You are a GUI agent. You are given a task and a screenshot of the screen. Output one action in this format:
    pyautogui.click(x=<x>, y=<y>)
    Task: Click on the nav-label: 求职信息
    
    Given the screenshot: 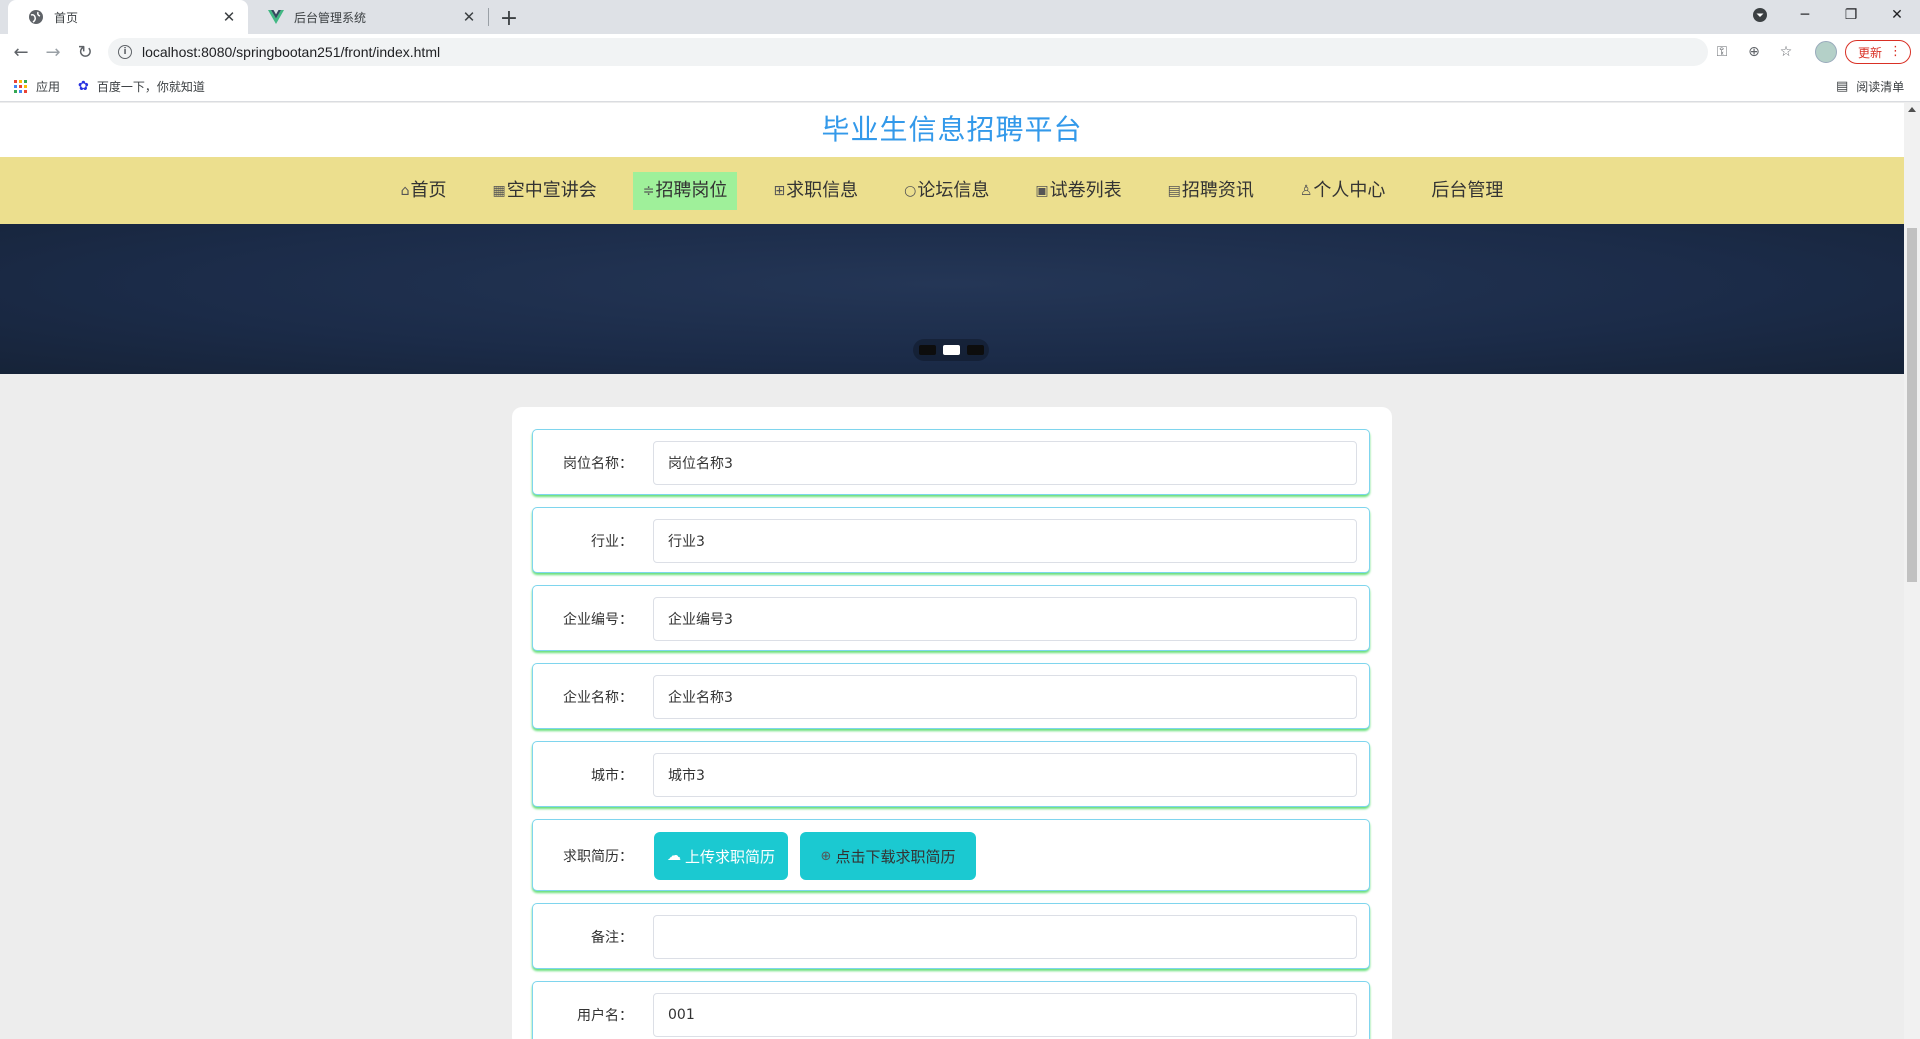 What is the action you would take?
    pyautogui.click(x=822, y=190)
    